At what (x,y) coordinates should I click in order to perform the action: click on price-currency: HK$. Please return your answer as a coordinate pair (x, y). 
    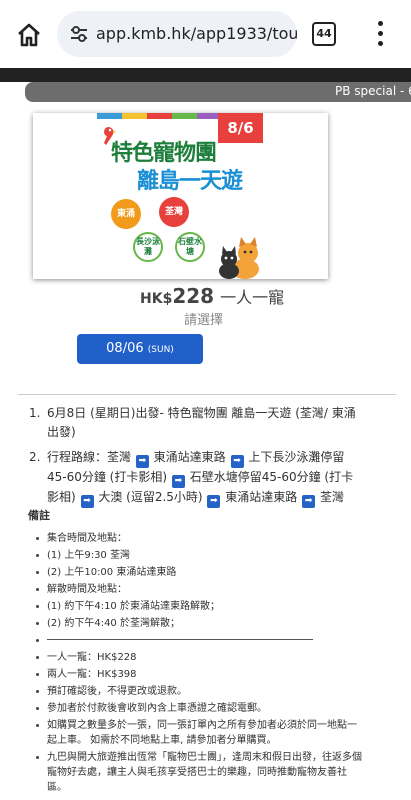
    Looking at the image, I should click on (156, 299).